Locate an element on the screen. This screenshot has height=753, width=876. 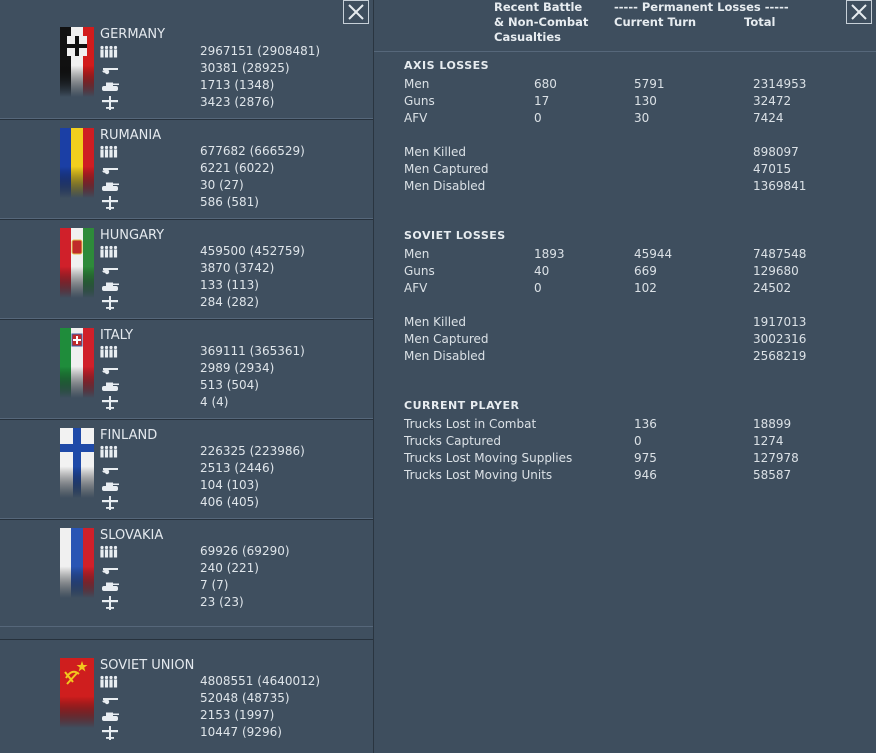
nation-finland: FINLAND is located at coordinates (186, 469).